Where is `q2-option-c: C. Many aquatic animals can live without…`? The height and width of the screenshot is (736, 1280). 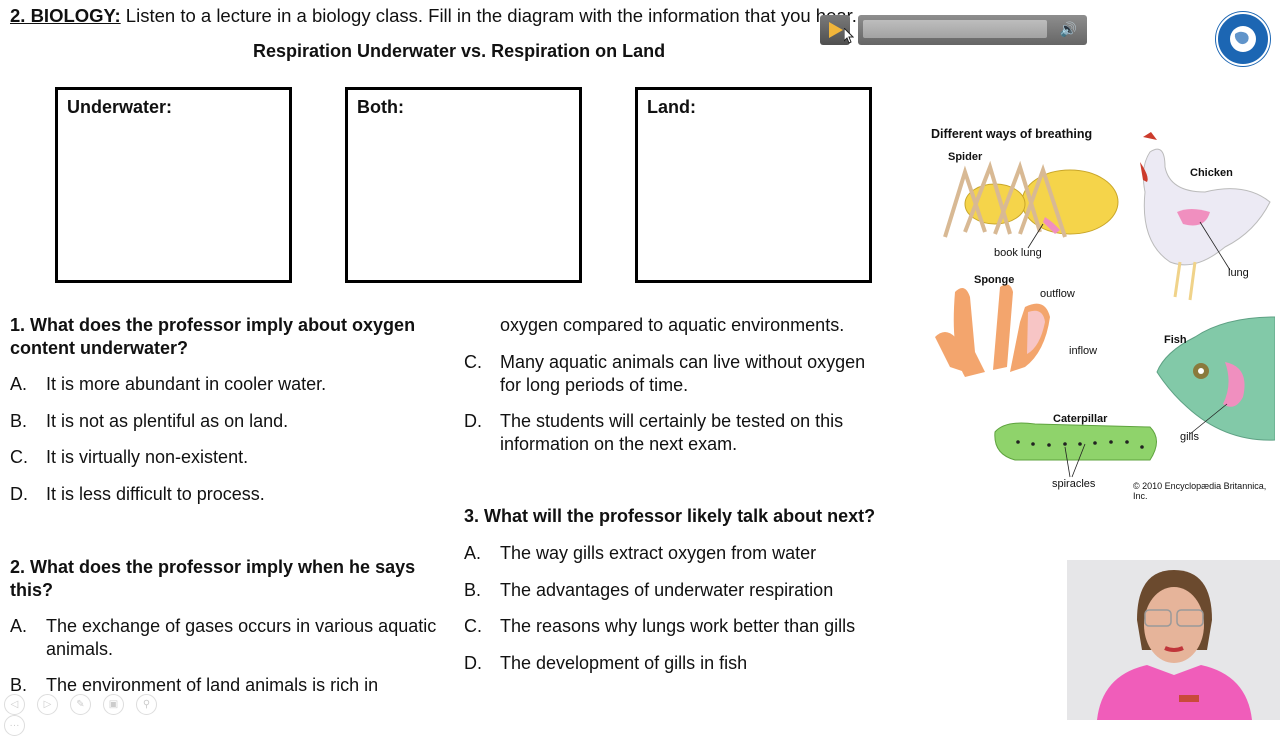 q2-option-c: C. Many aquatic animals can live without… is located at coordinates (684, 374).